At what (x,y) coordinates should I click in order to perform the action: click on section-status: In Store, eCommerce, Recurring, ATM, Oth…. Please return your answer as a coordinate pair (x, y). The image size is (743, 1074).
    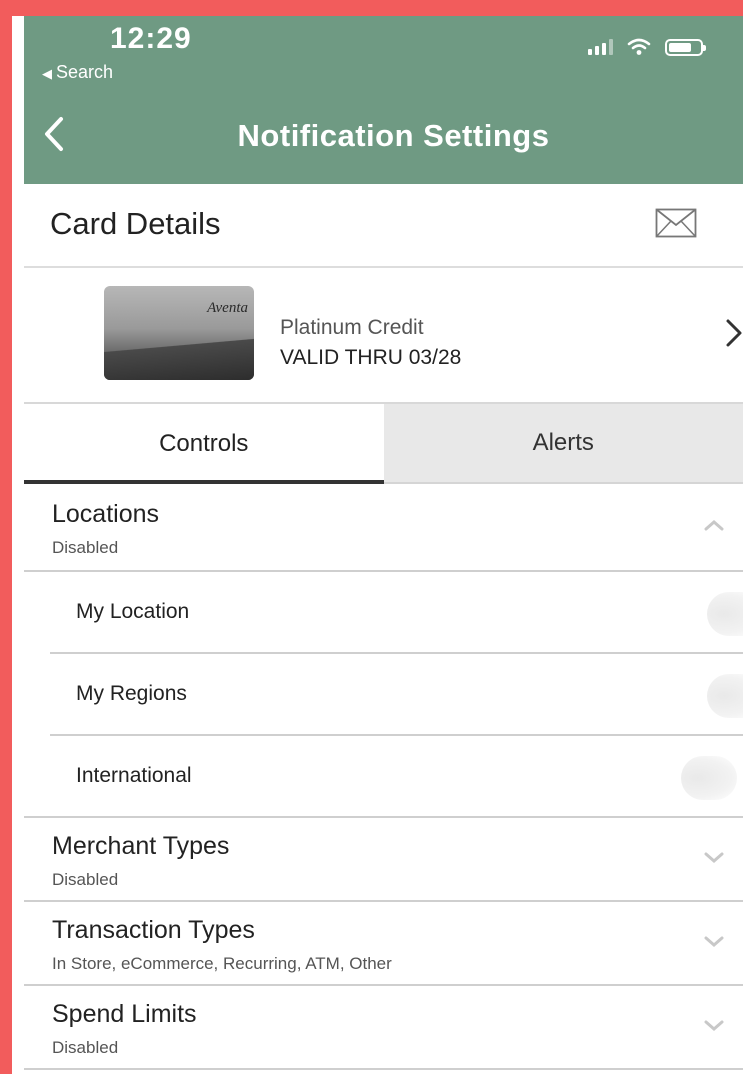
    Looking at the image, I should click on (222, 963).